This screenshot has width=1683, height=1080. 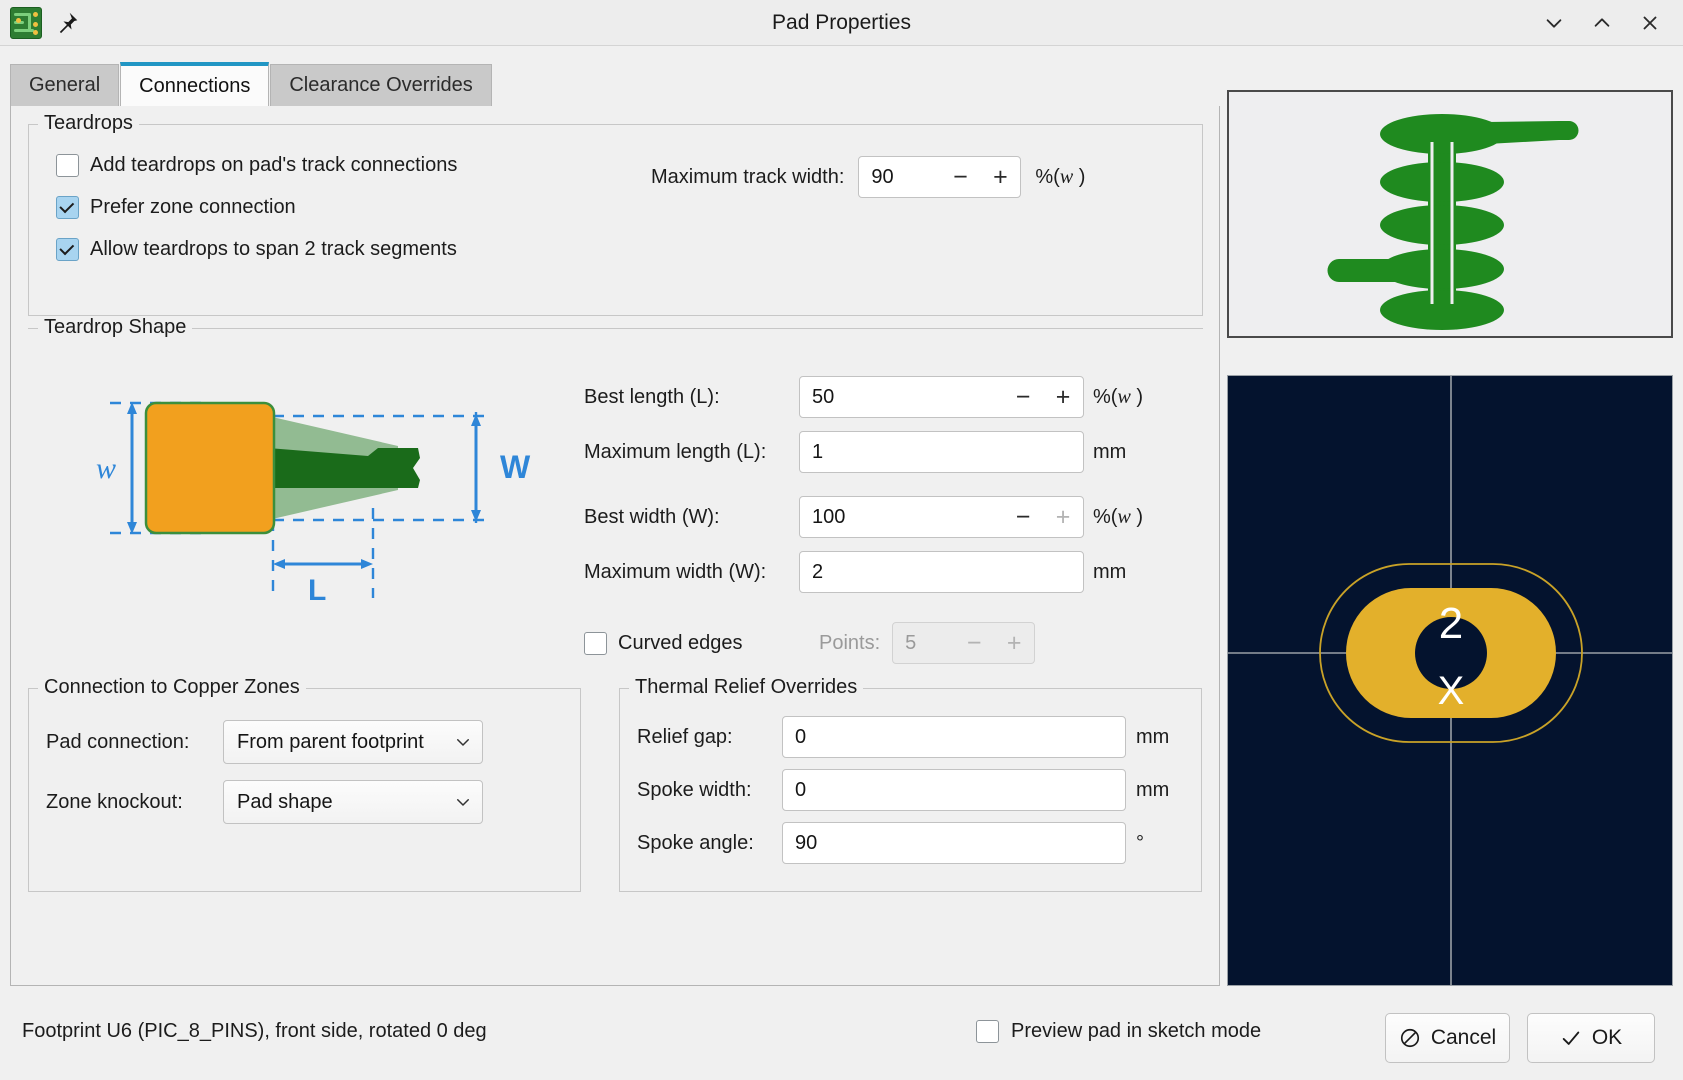 What do you see at coordinates (1136, 1031) in the screenshot?
I see `sketch-mode-label: Preview pad in sketch mode` at bounding box center [1136, 1031].